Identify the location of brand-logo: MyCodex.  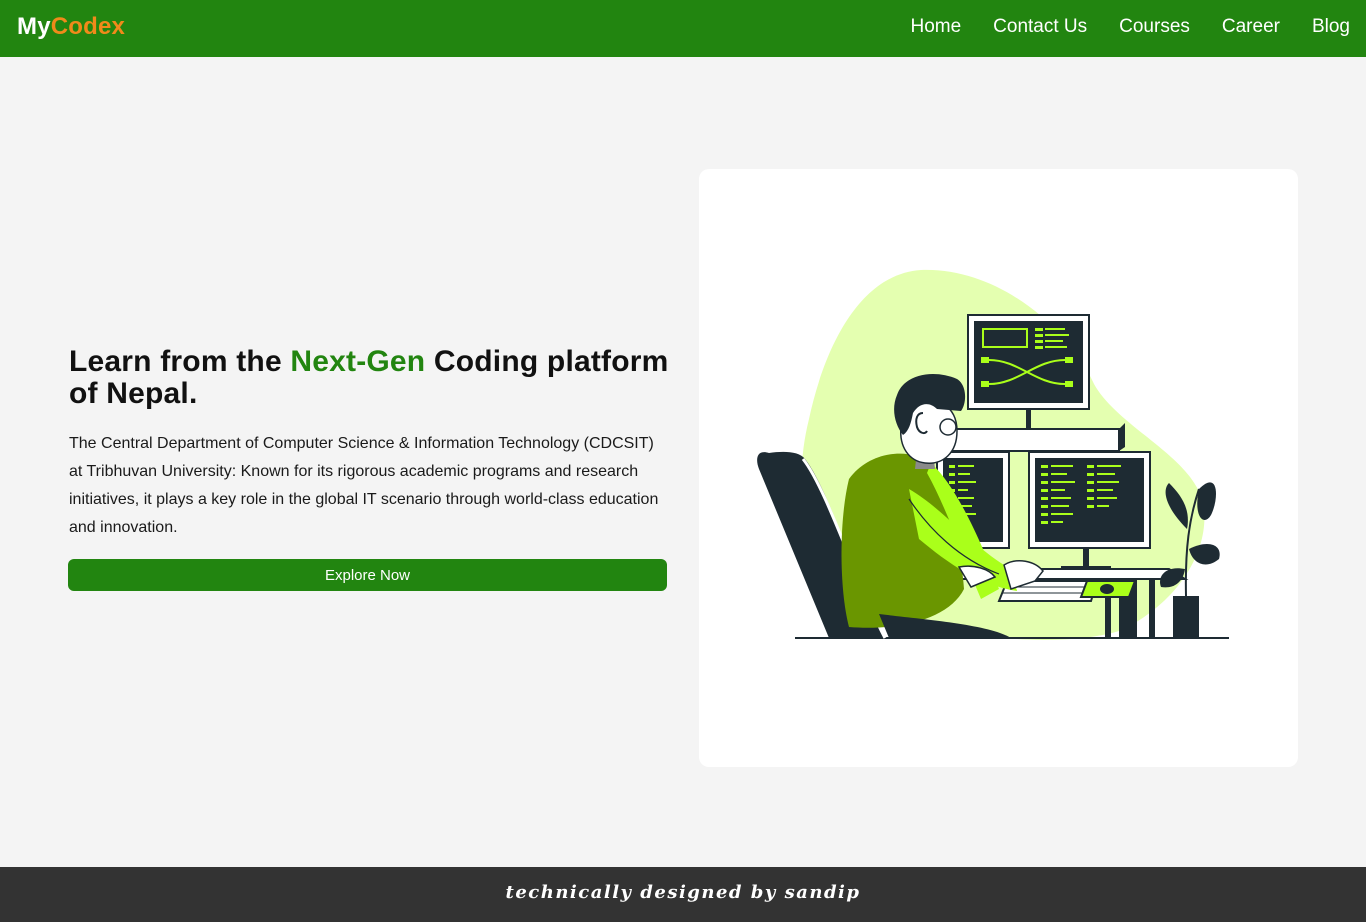
(71, 27).